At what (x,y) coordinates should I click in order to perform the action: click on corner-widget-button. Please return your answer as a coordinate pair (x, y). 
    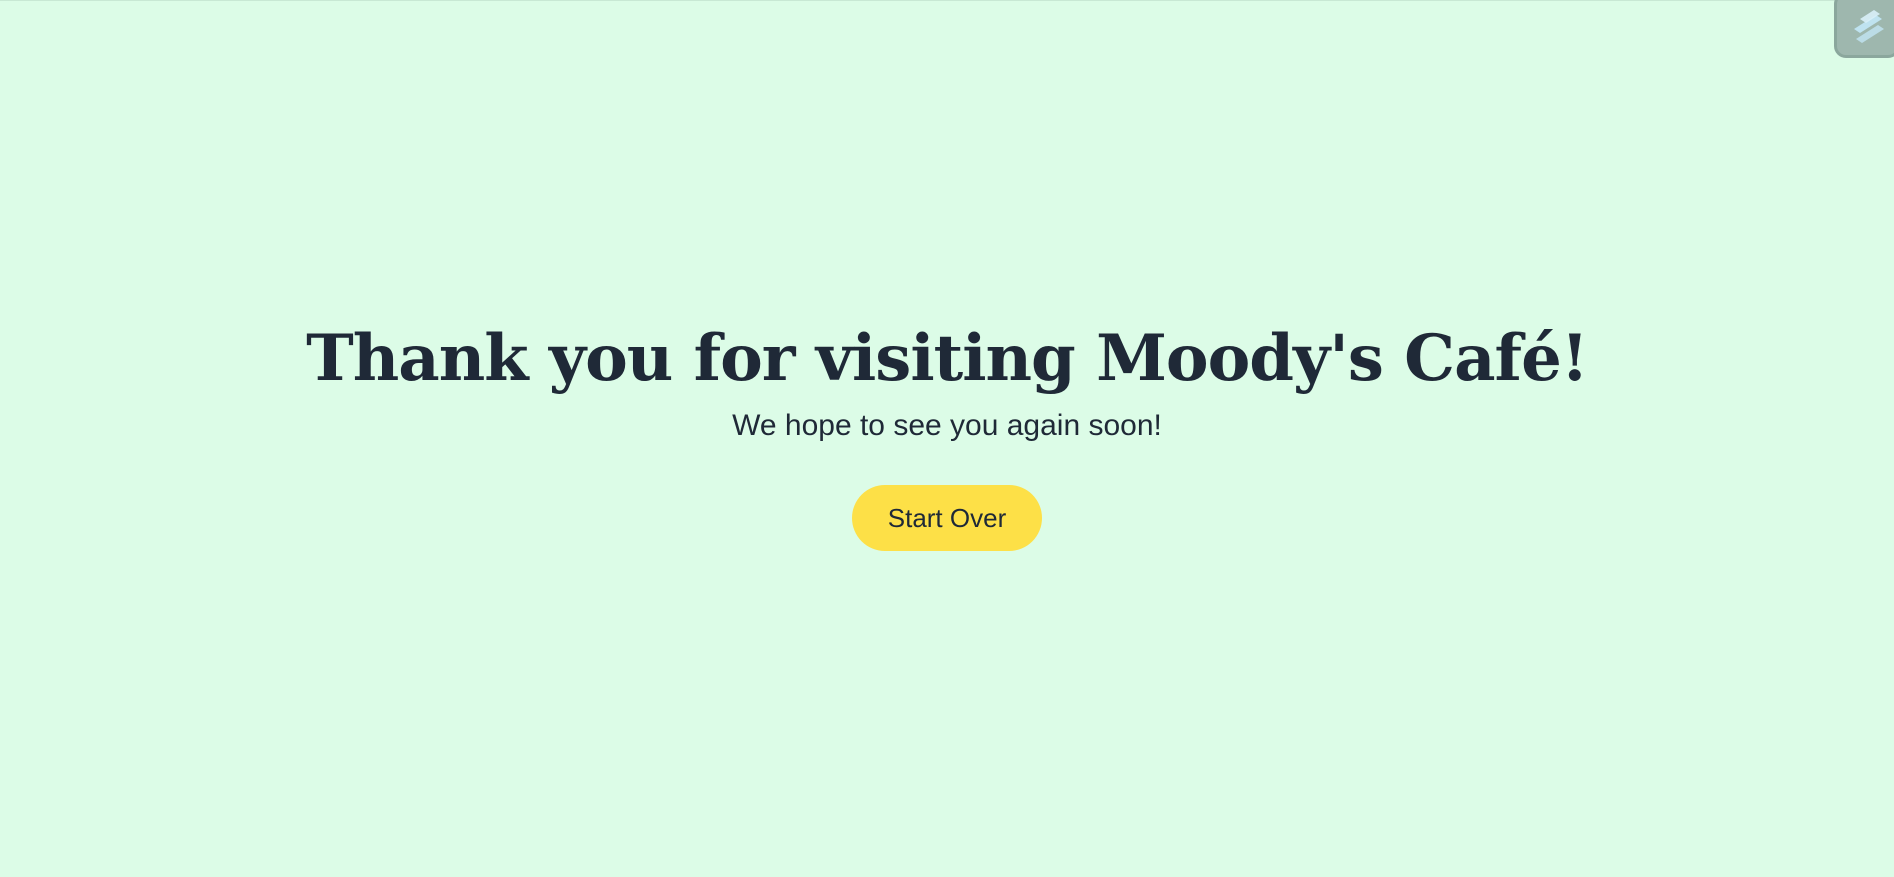
    Looking at the image, I should click on (1864, 29).